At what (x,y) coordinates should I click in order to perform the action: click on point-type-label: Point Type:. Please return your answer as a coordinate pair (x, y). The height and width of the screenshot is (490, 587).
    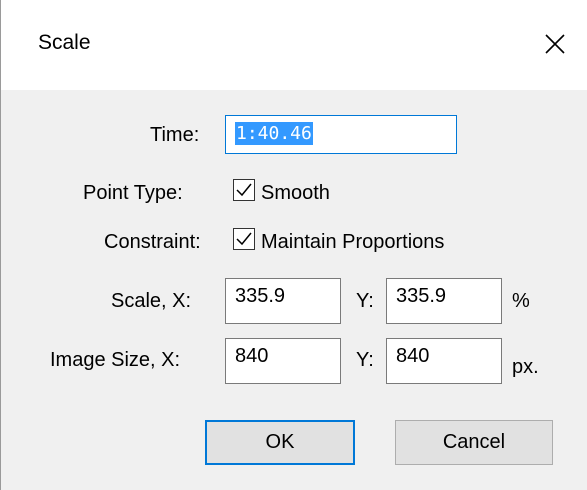
    Looking at the image, I should click on (133, 193).